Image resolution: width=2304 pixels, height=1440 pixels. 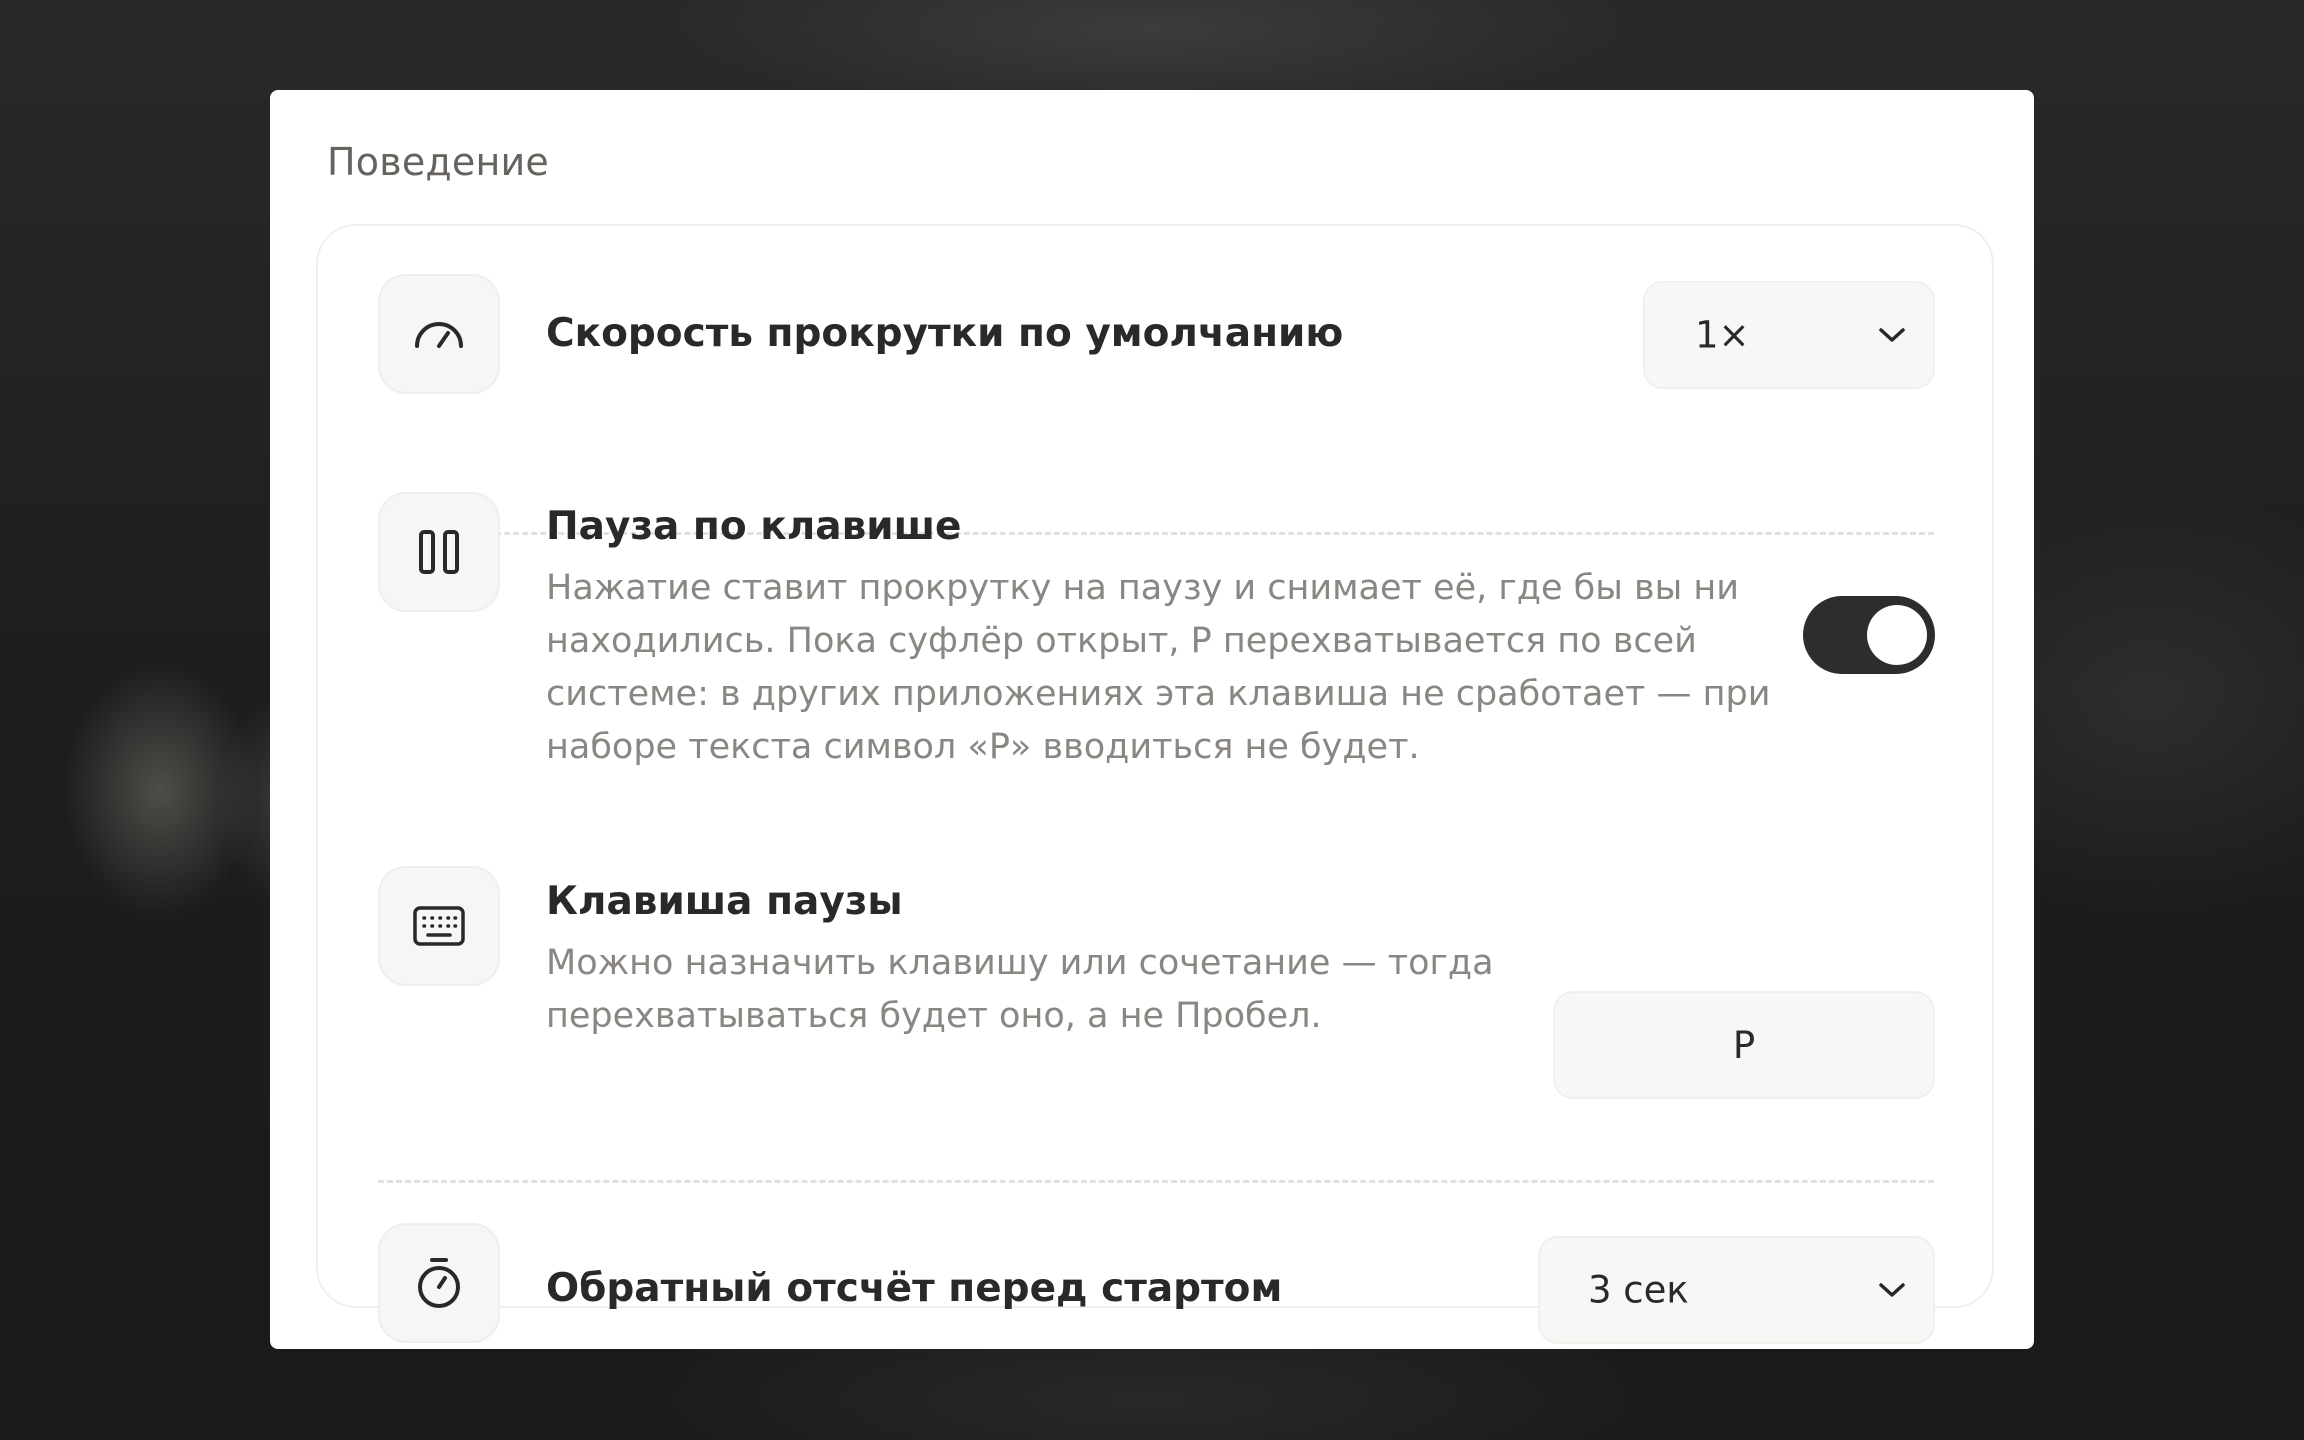 What do you see at coordinates (1789, 335) in the screenshot?
I see `scroll-speed-select: 1×` at bounding box center [1789, 335].